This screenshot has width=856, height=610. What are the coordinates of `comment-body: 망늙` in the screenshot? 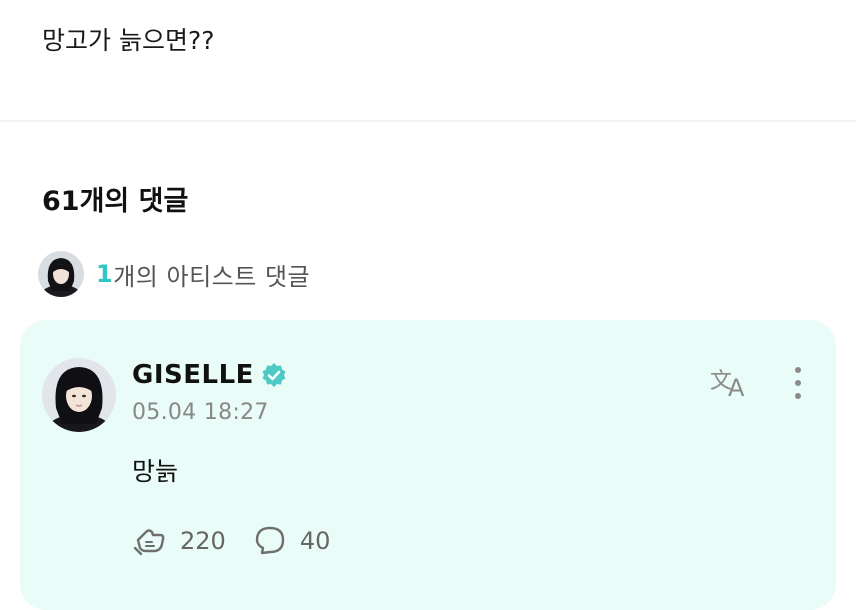 It's located at (155, 471).